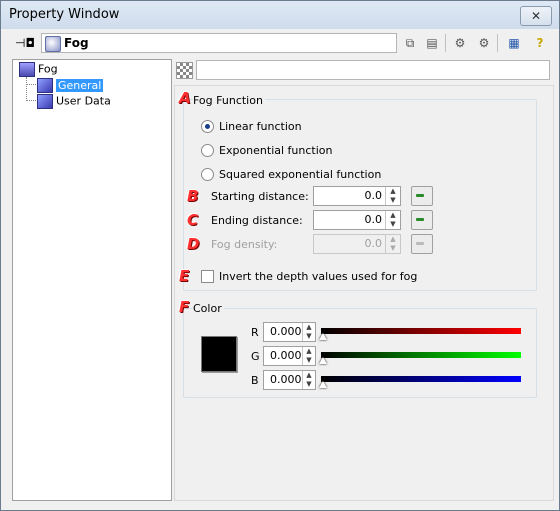 The height and width of the screenshot is (511, 560). I want to click on fog-density-label: Fog density:, so click(244, 244).